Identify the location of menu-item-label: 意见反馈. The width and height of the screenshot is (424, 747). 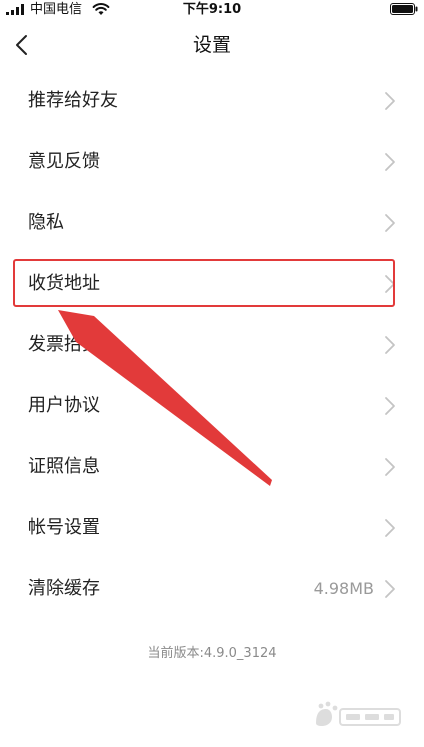
(64, 161).